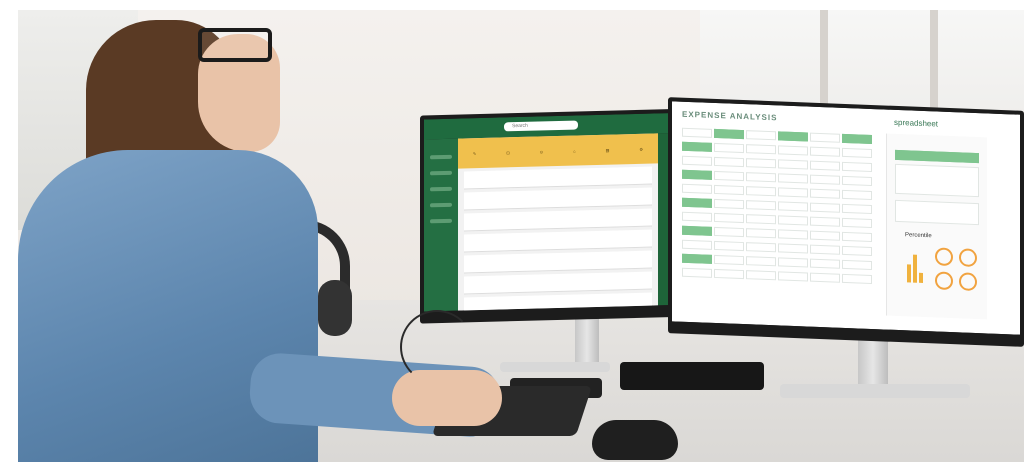 The width and height of the screenshot is (1024, 462). Describe the element at coordinates (541, 151) in the screenshot. I see `toolbar-icon: ⊙` at that location.